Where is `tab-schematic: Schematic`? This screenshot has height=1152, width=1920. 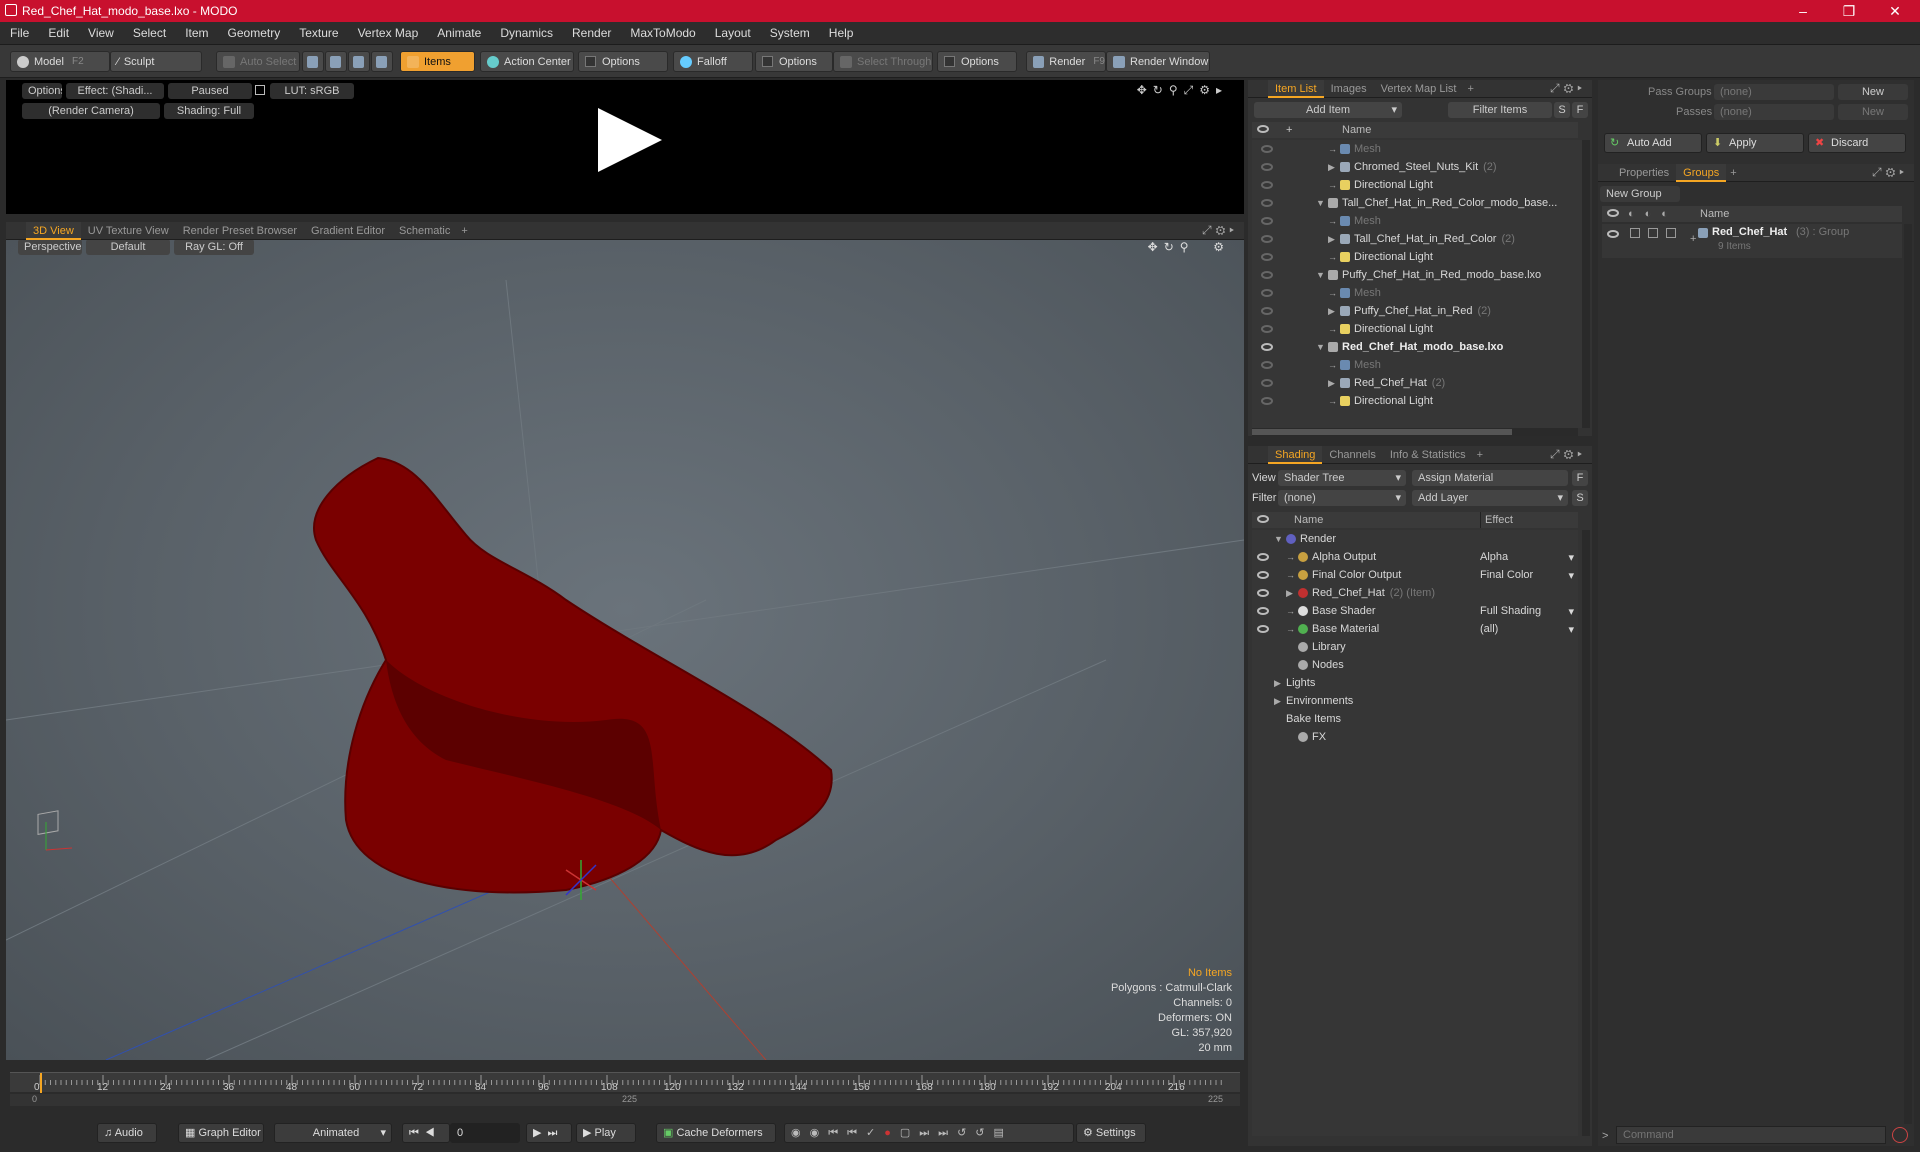
tab-schematic: Schematic is located at coordinates (424, 231).